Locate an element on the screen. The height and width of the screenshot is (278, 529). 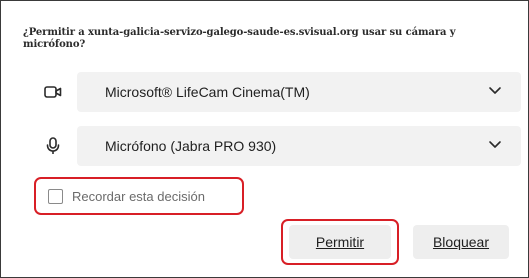
camera-row: Microsoft® LifeCam Cinema(TM) is located at coordinates (281, 92).